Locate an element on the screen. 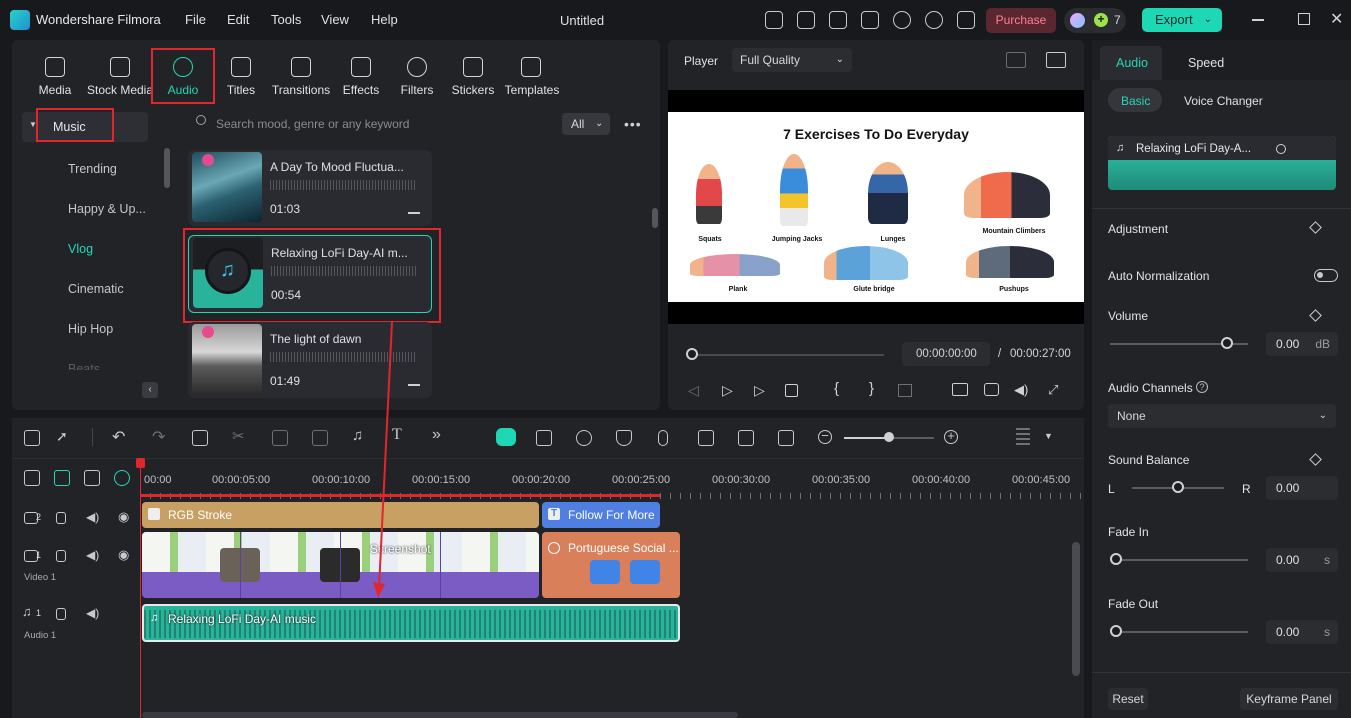  next-frame-icon: ▷ is located at coordinates (727, 390).